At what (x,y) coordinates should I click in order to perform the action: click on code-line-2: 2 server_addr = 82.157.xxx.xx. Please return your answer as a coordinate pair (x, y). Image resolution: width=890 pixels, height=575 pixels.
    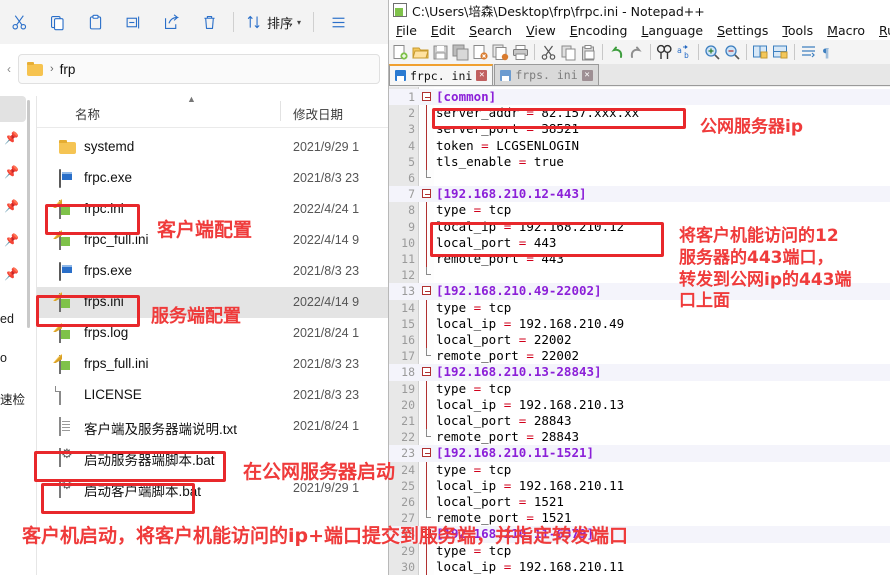
    Looking at the image, I should click on (639, 113).